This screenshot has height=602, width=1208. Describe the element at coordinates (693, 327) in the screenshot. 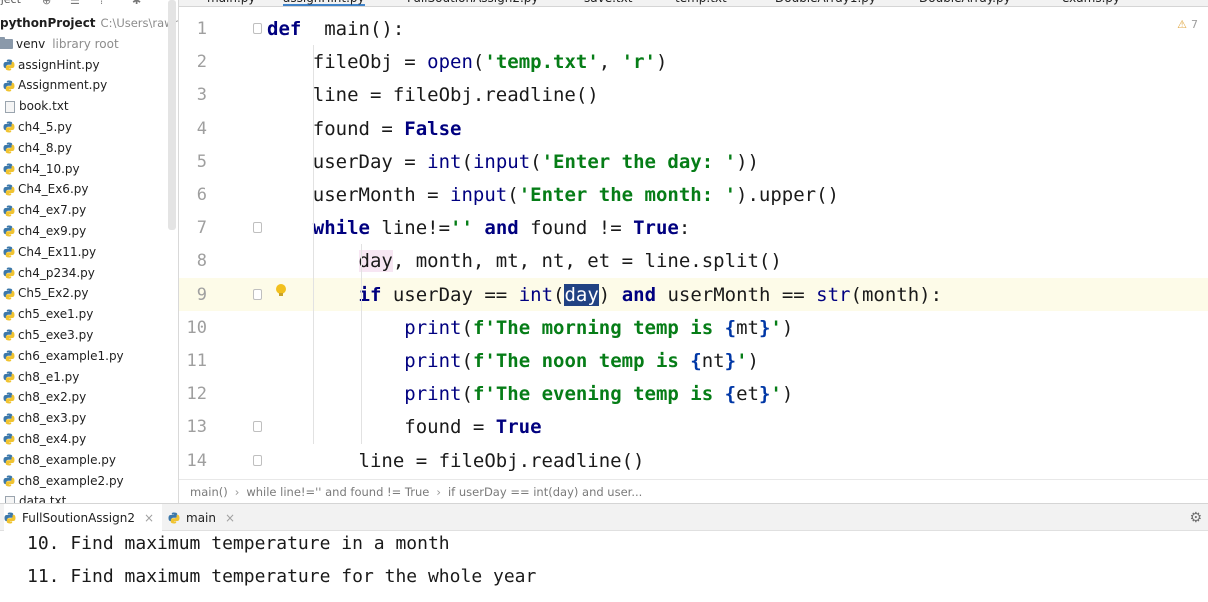

I see `code-line: 10 print(f'The morning temp is {mt}')` at that location.